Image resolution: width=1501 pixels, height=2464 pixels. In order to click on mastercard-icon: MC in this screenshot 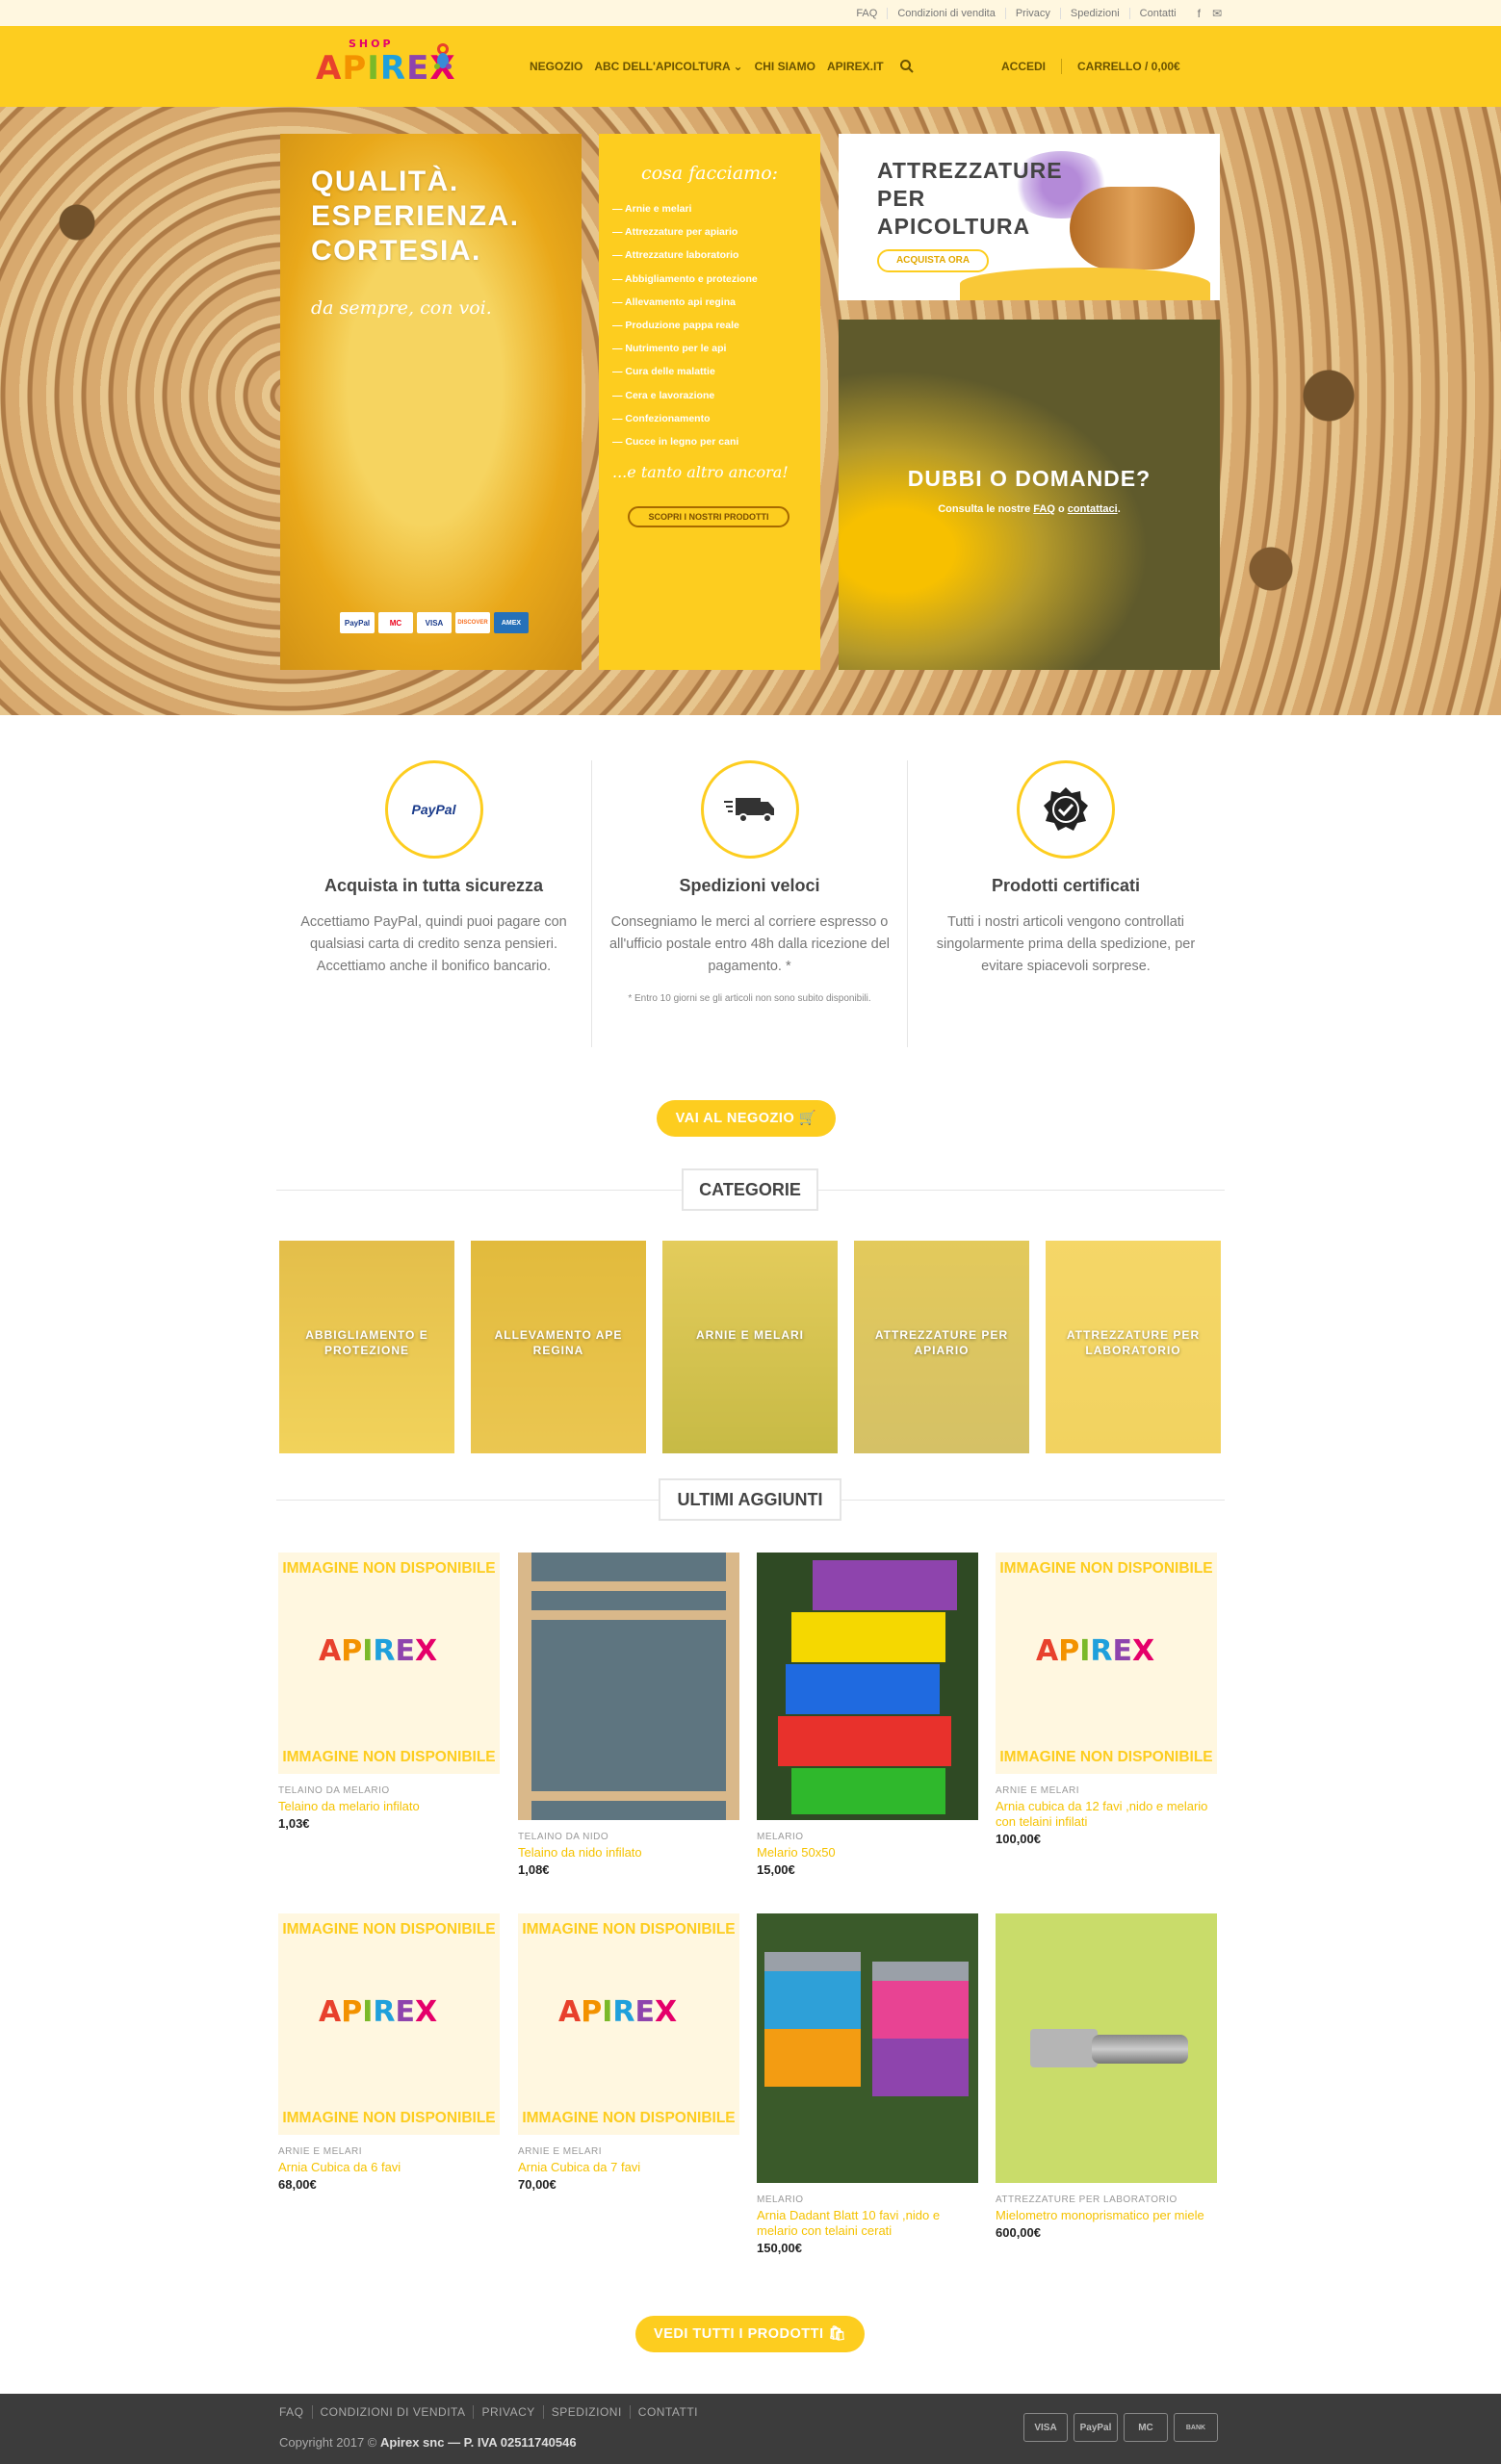, I will do `click(395, 622)`.